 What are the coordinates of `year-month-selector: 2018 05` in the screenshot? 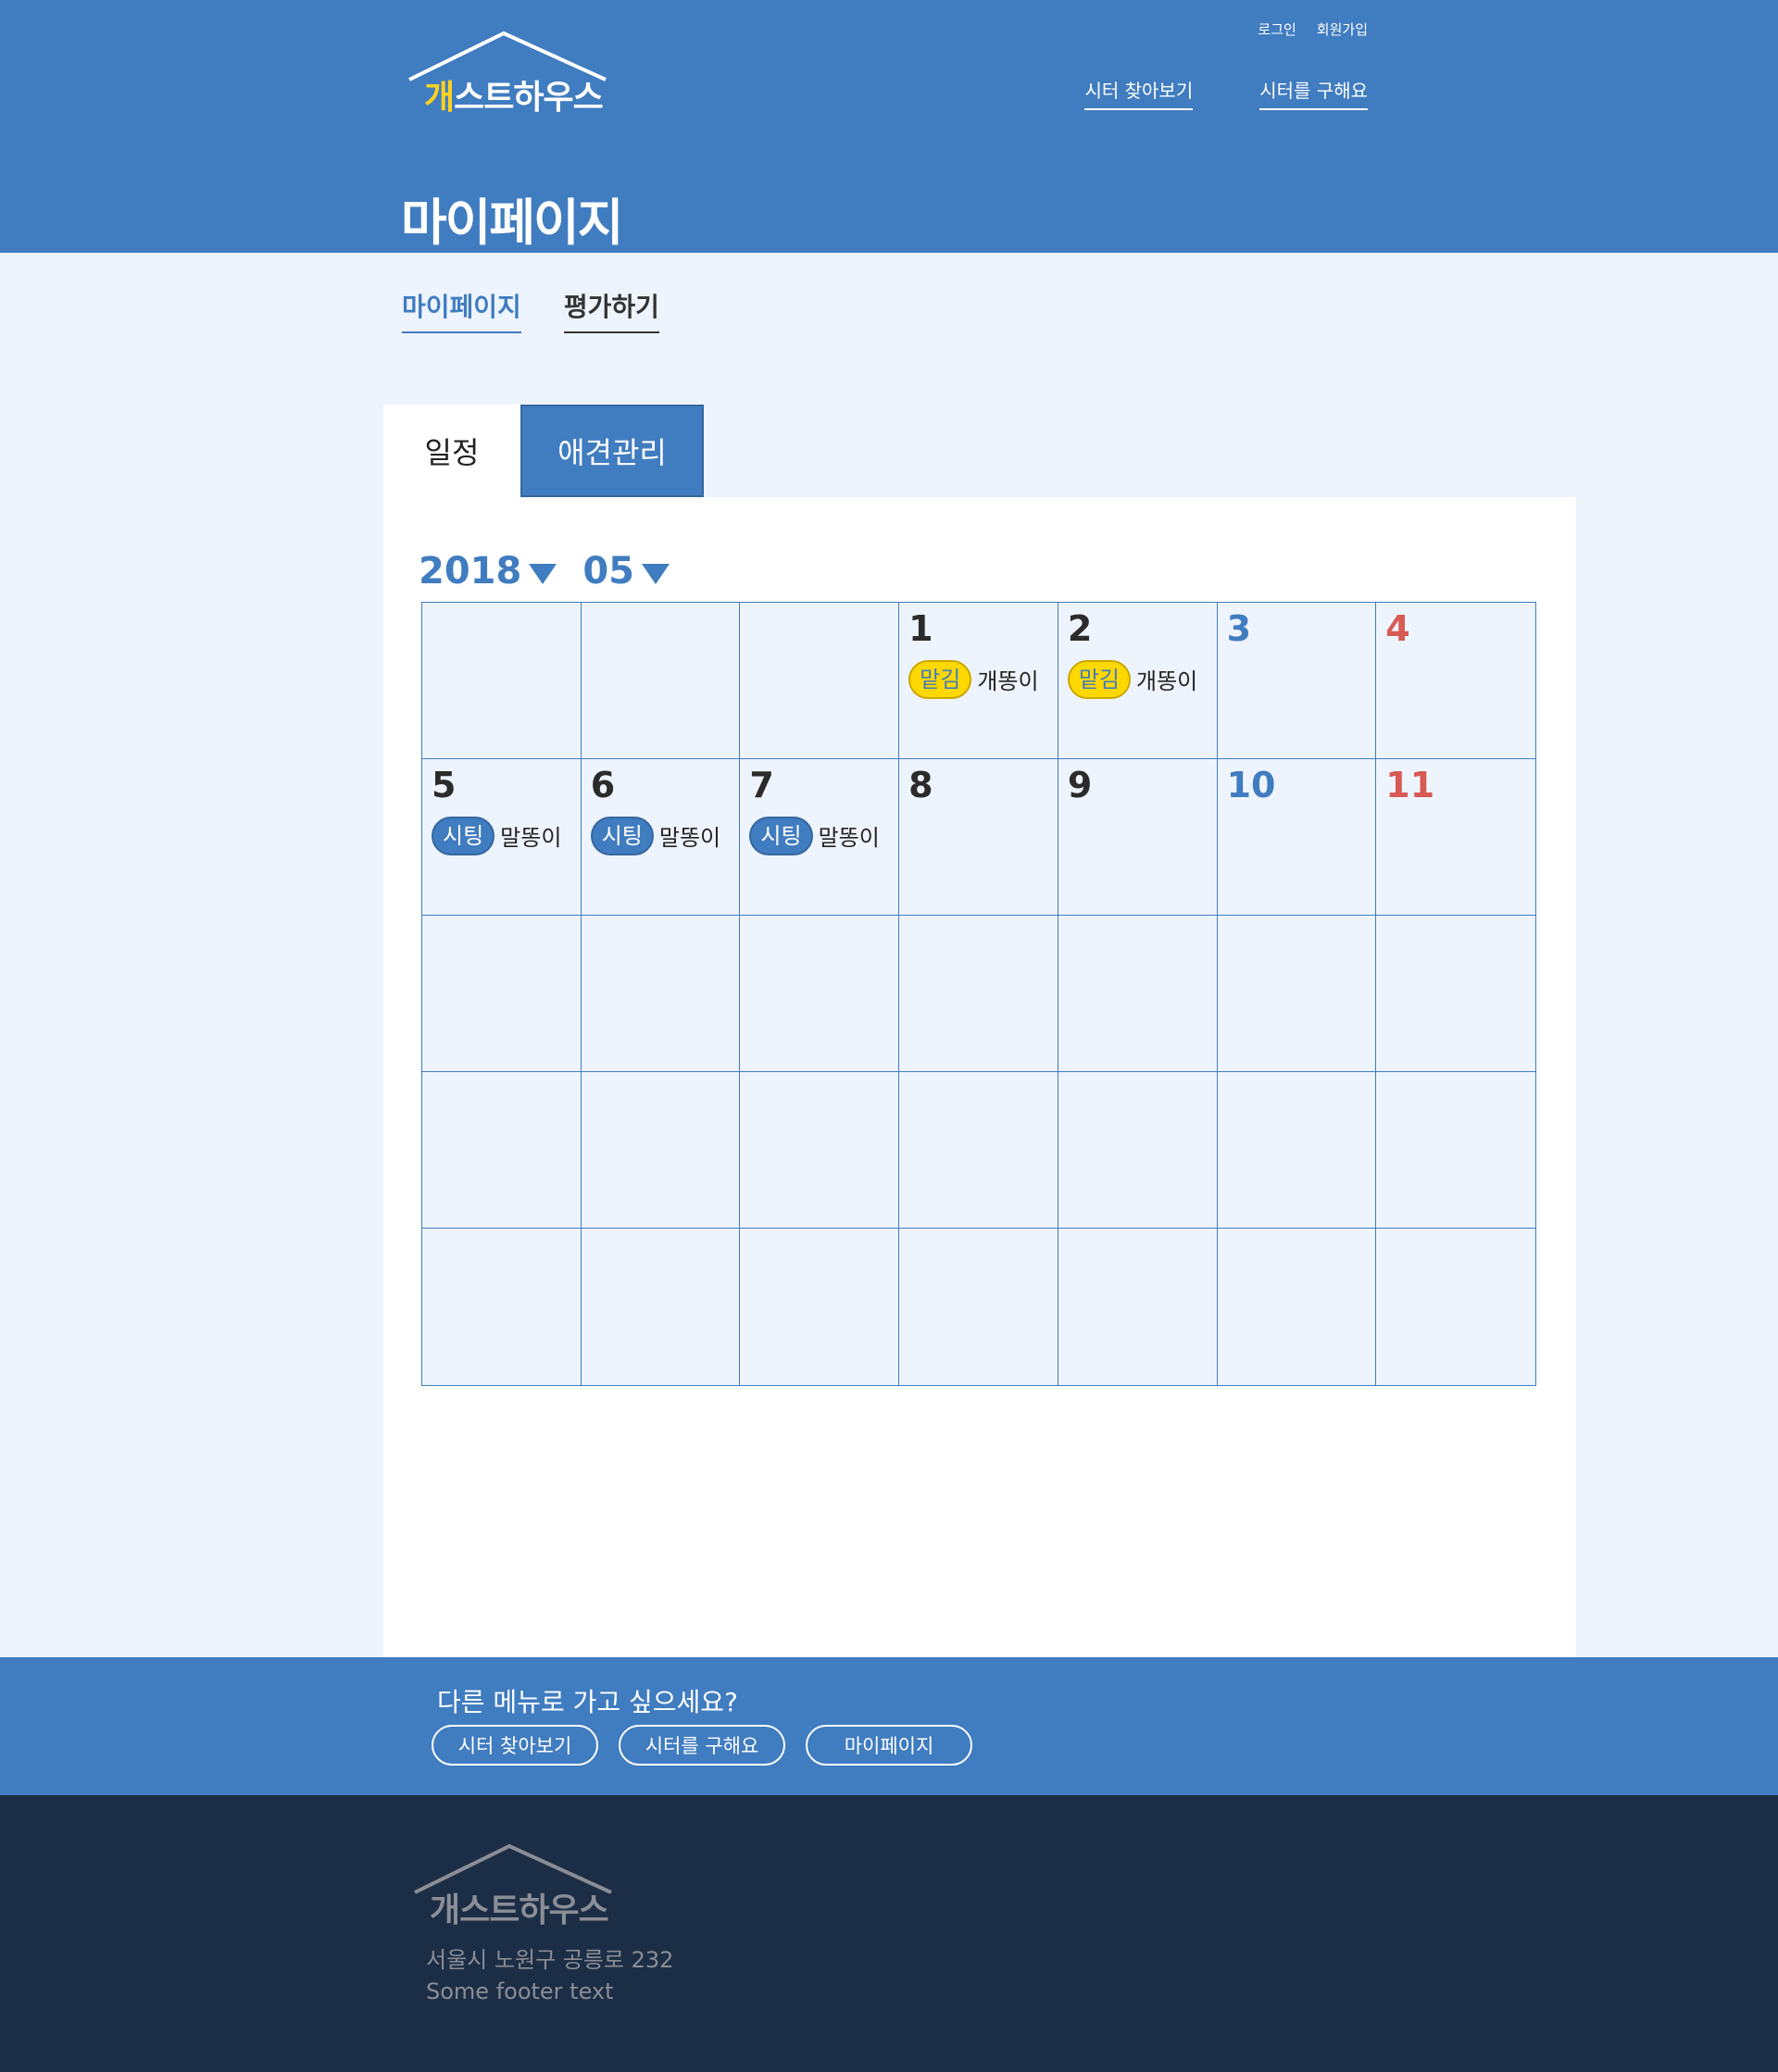 It's located at (544, 571).